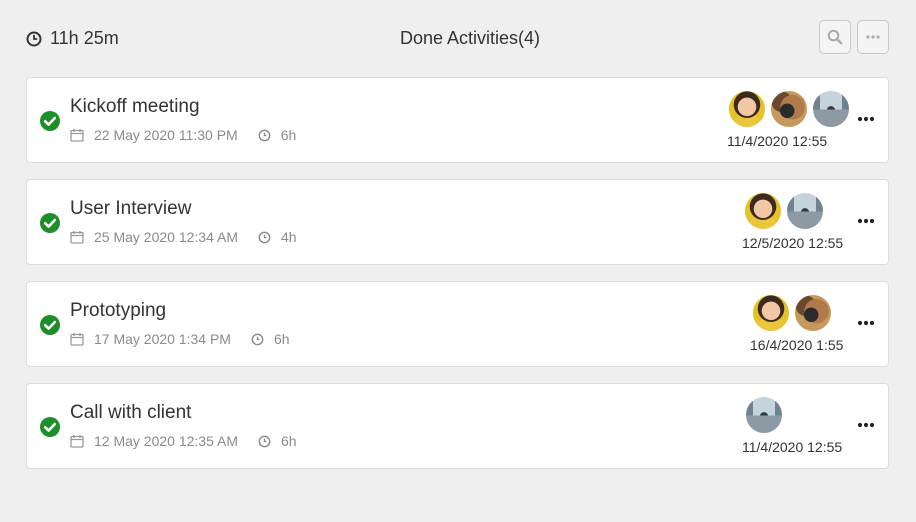 The height and width of the screenshot is (522, 916). I want to click on page-title: Done Activities(4), so click(470, 38).